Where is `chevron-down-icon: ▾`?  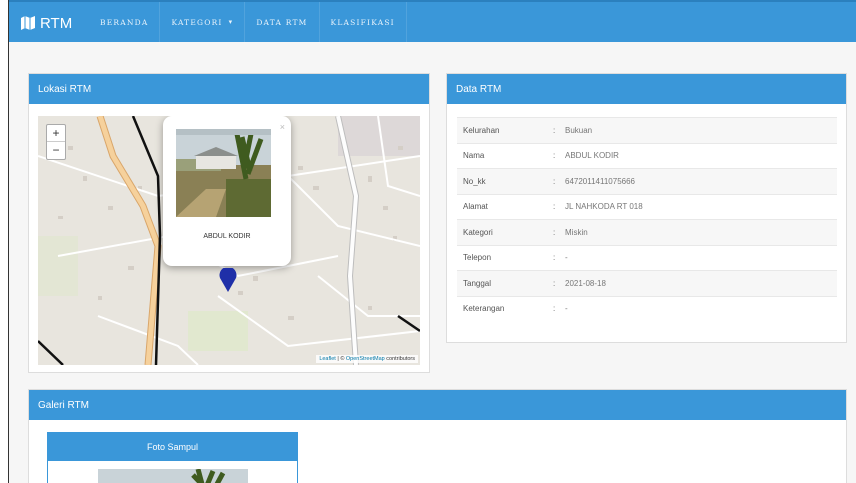 chevron-down-icon: ▾ is located at coordinates (231, 22).